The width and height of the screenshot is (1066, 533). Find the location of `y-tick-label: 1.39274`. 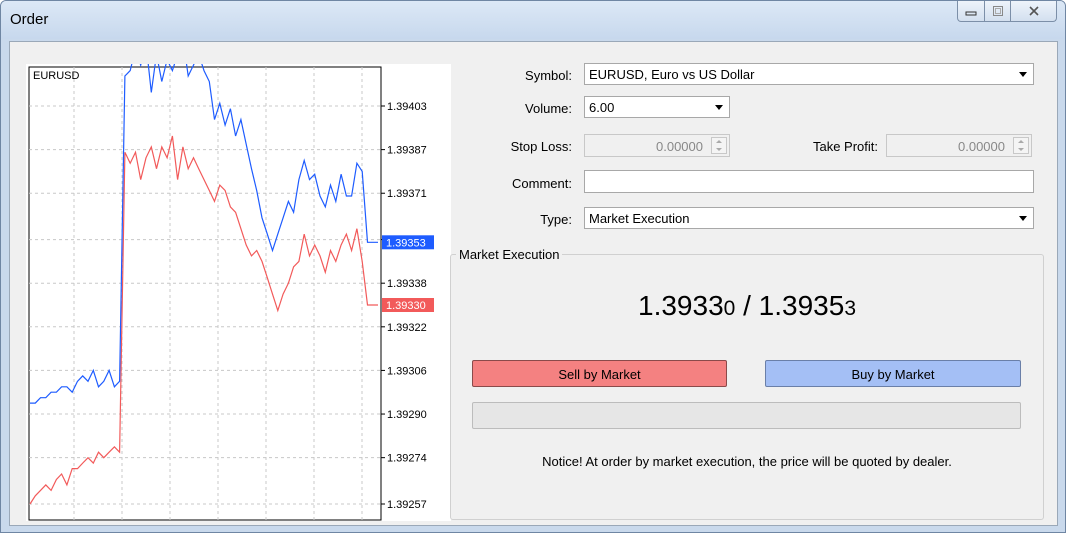

y-tick-label: 1.39274 is located at coordinates (407, 459).